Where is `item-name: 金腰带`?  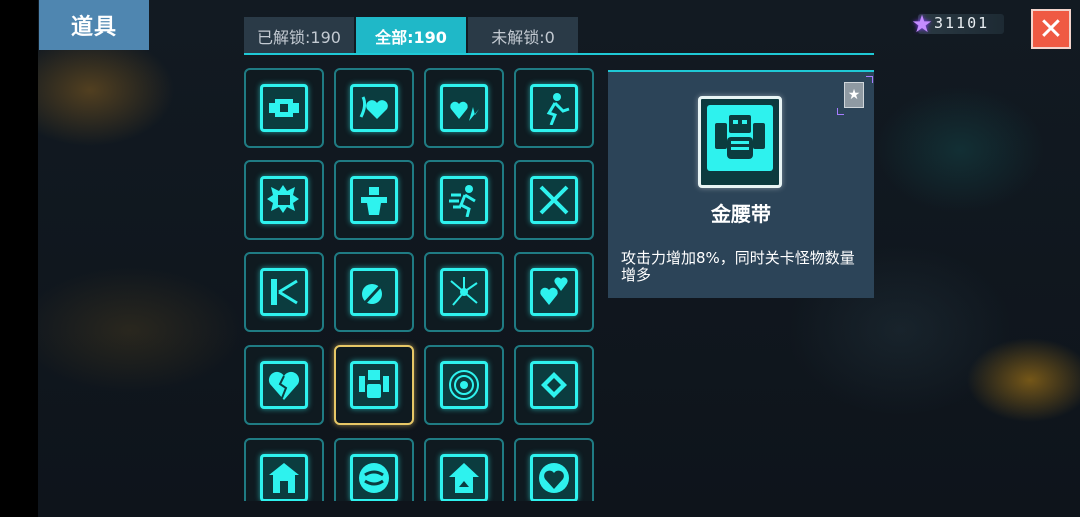 item-name: 金腰带 is located at coordinates (741, 214).